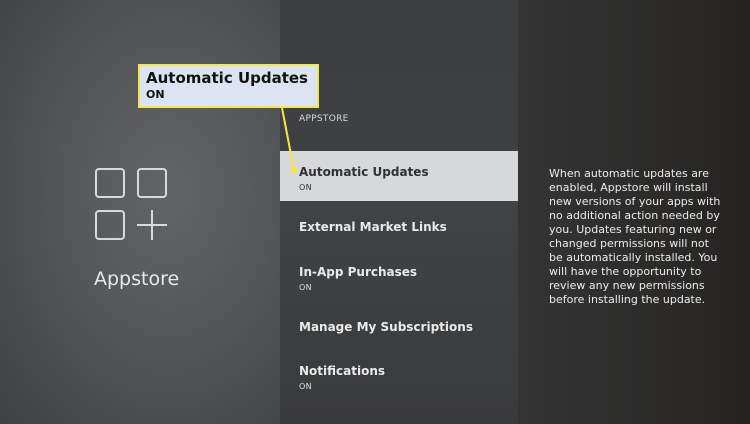  I want to click on appstore-grid-plus-icon, so click(135, 206).